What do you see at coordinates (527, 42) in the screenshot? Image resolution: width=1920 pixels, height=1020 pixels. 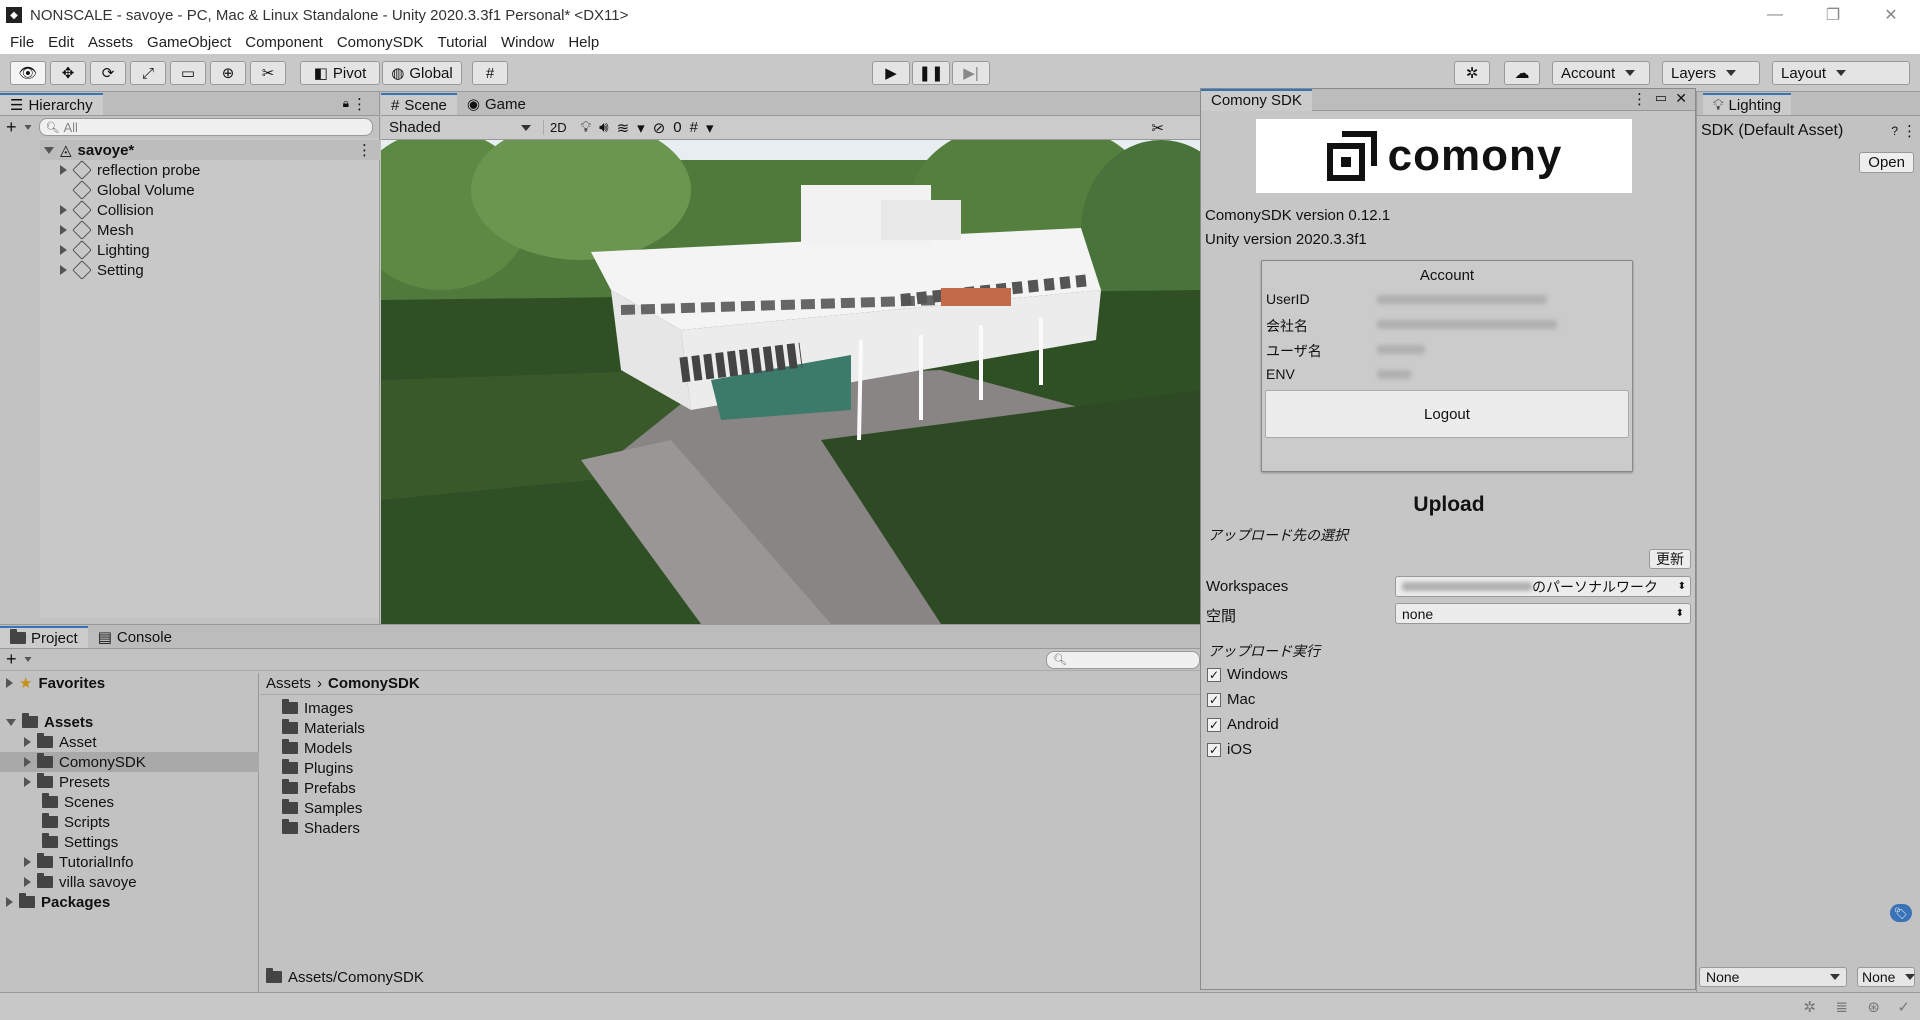 I see `menu-window: Window` at bounding box center [527, 42].